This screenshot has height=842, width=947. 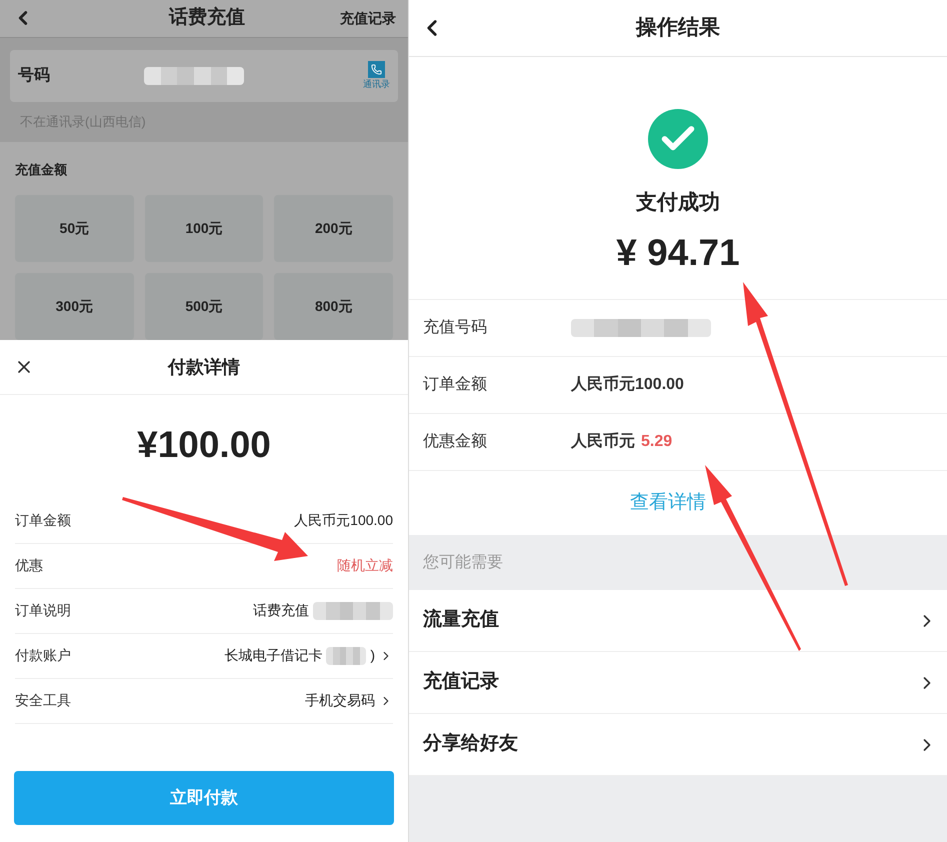 What do you see at coordinates (204, 228) in the screenshot?
I see `amount-option: 100元` at bounding box center [204, 228].